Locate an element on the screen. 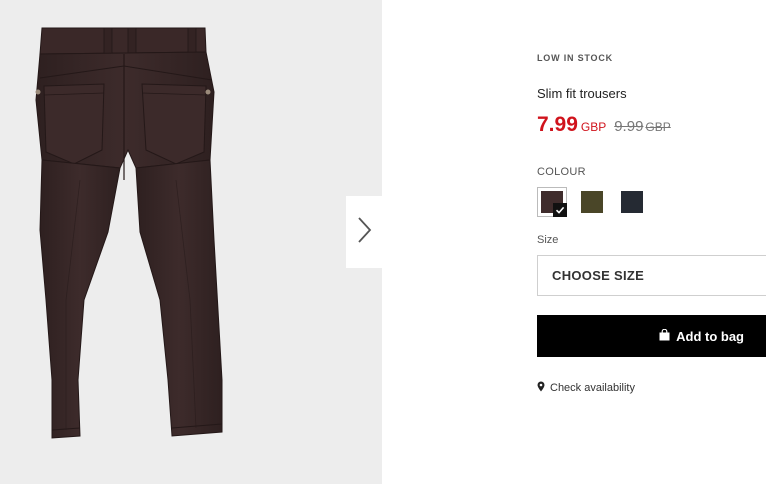 The width and height of the screenshot is (766, 484). chevron-right-icon is located at coordinates (364, 232).